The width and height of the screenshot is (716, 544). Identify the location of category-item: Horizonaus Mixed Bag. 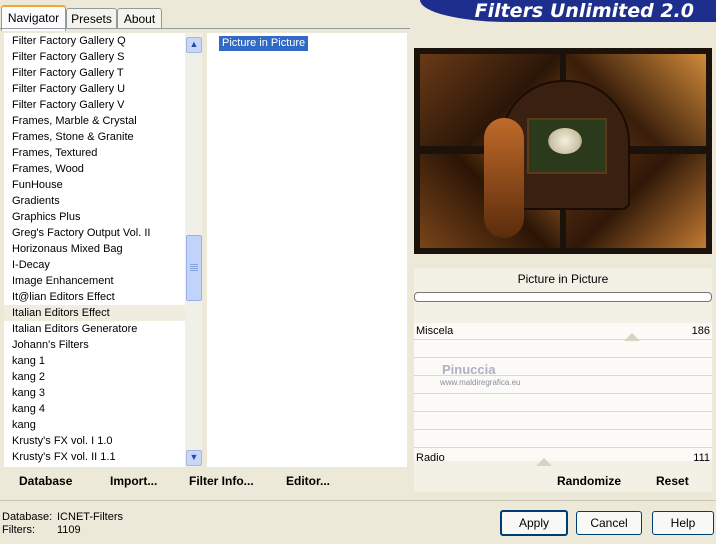
(94, 249).